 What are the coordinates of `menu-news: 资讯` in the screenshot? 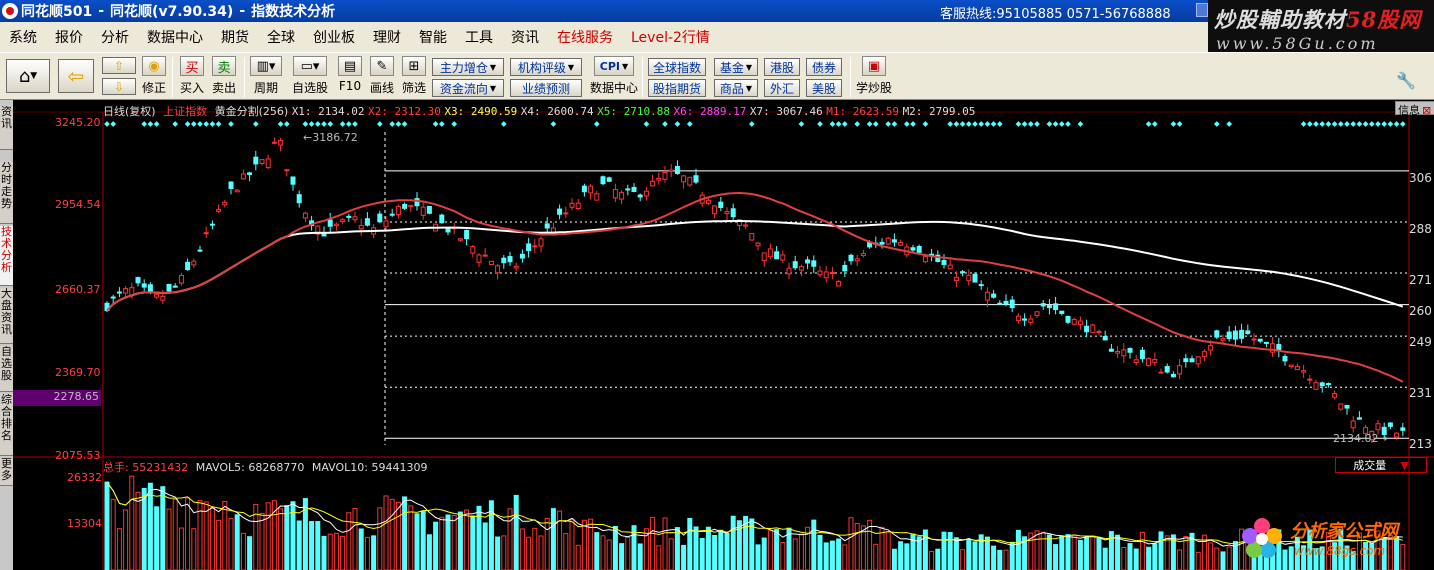 It's located at (525, 37).